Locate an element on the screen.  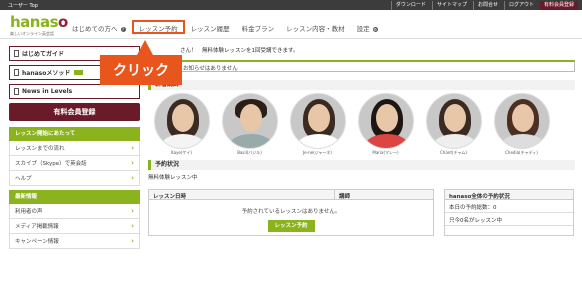
logout-link: ログアウト is located at coordinates (520, 5).